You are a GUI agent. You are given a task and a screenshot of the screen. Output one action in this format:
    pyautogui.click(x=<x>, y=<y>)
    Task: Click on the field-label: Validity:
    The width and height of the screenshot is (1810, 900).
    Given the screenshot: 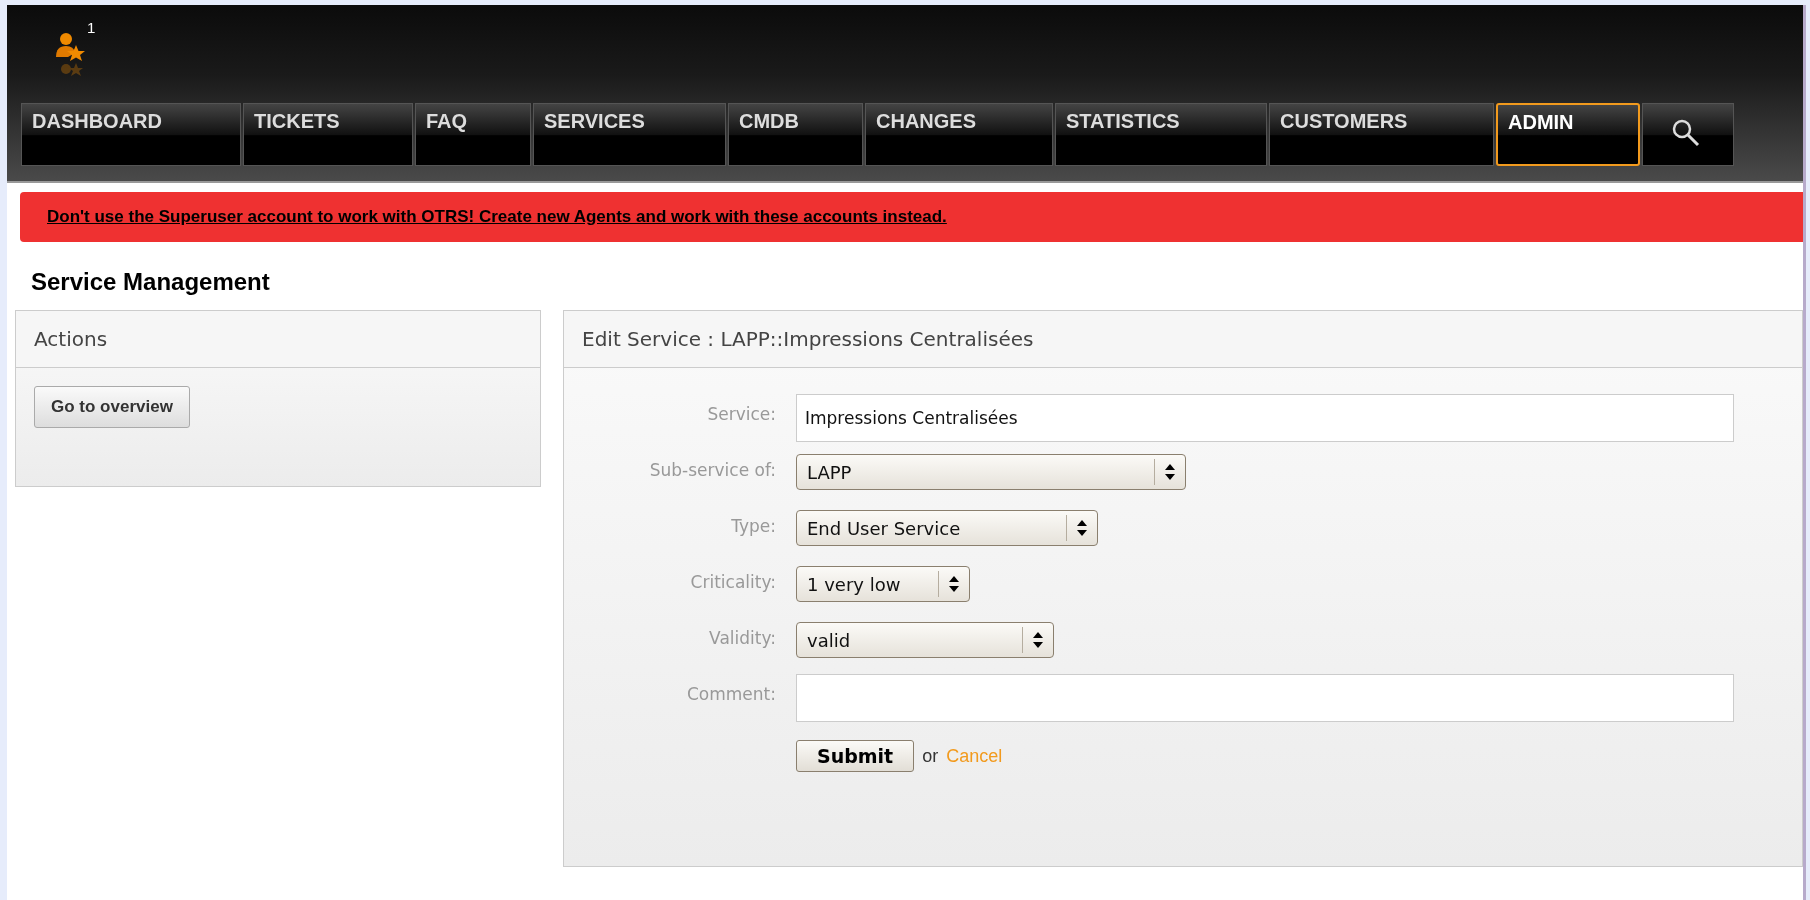 What is the action you would take?
    pyautogui.click(x=742, y=638)
    